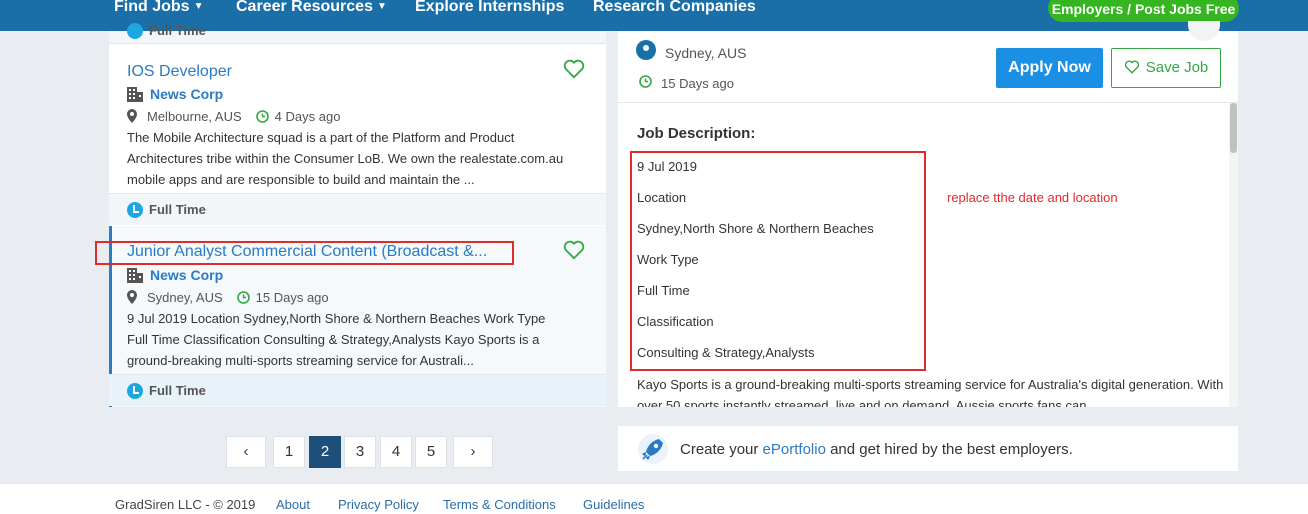  Describe the element at coordinates (697, 83) in the screenshot. I see `detail-posted-age: 15 Days ago` at that location.